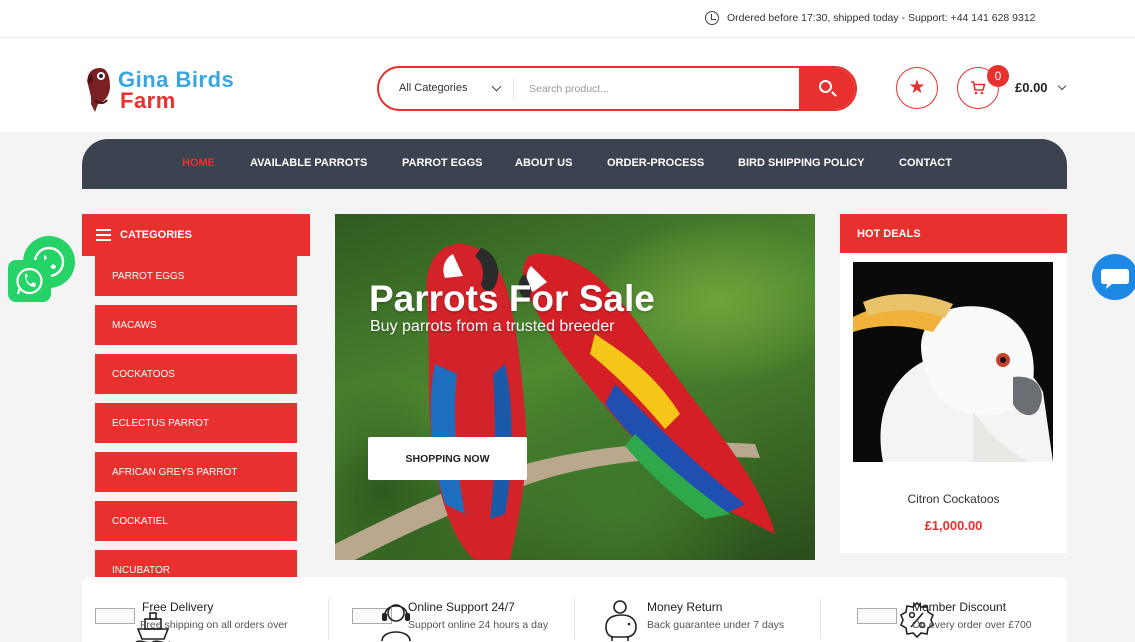  Describe the element at coordinates (196, 374) in the screenshot. I see `category-item: COCKATOOS` at that location.